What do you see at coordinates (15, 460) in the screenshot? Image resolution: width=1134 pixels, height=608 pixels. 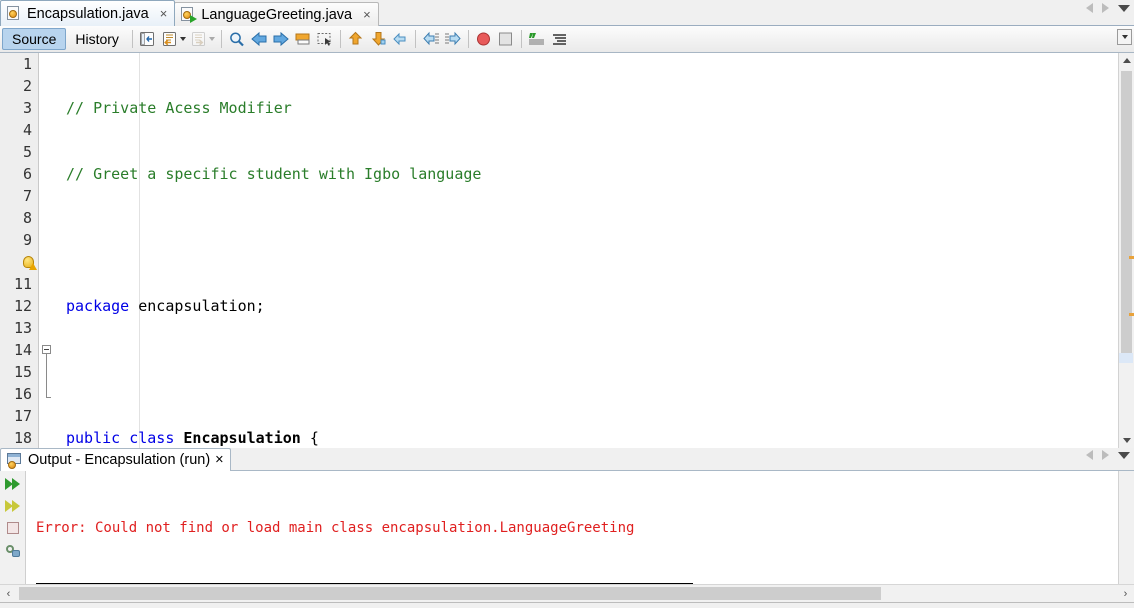 I see `output-window-icon` at bounding box center [15, 460].